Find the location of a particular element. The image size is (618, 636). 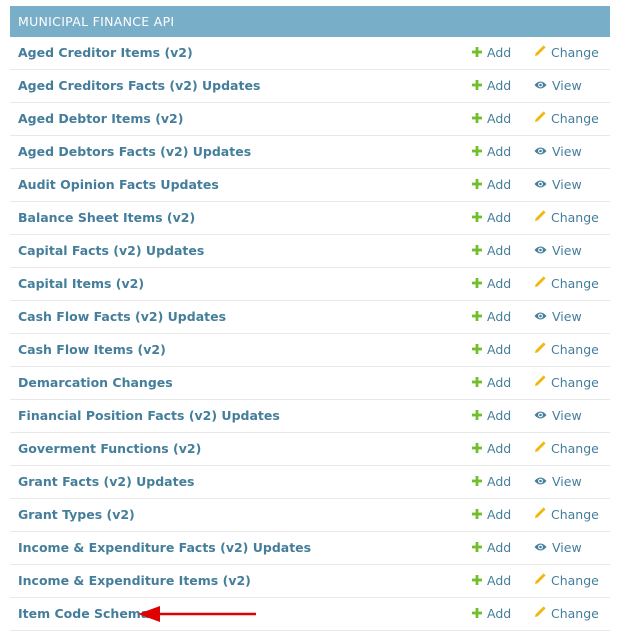

model-link: Aged Creditor Items (v2) is located at coordinates (105, 53).